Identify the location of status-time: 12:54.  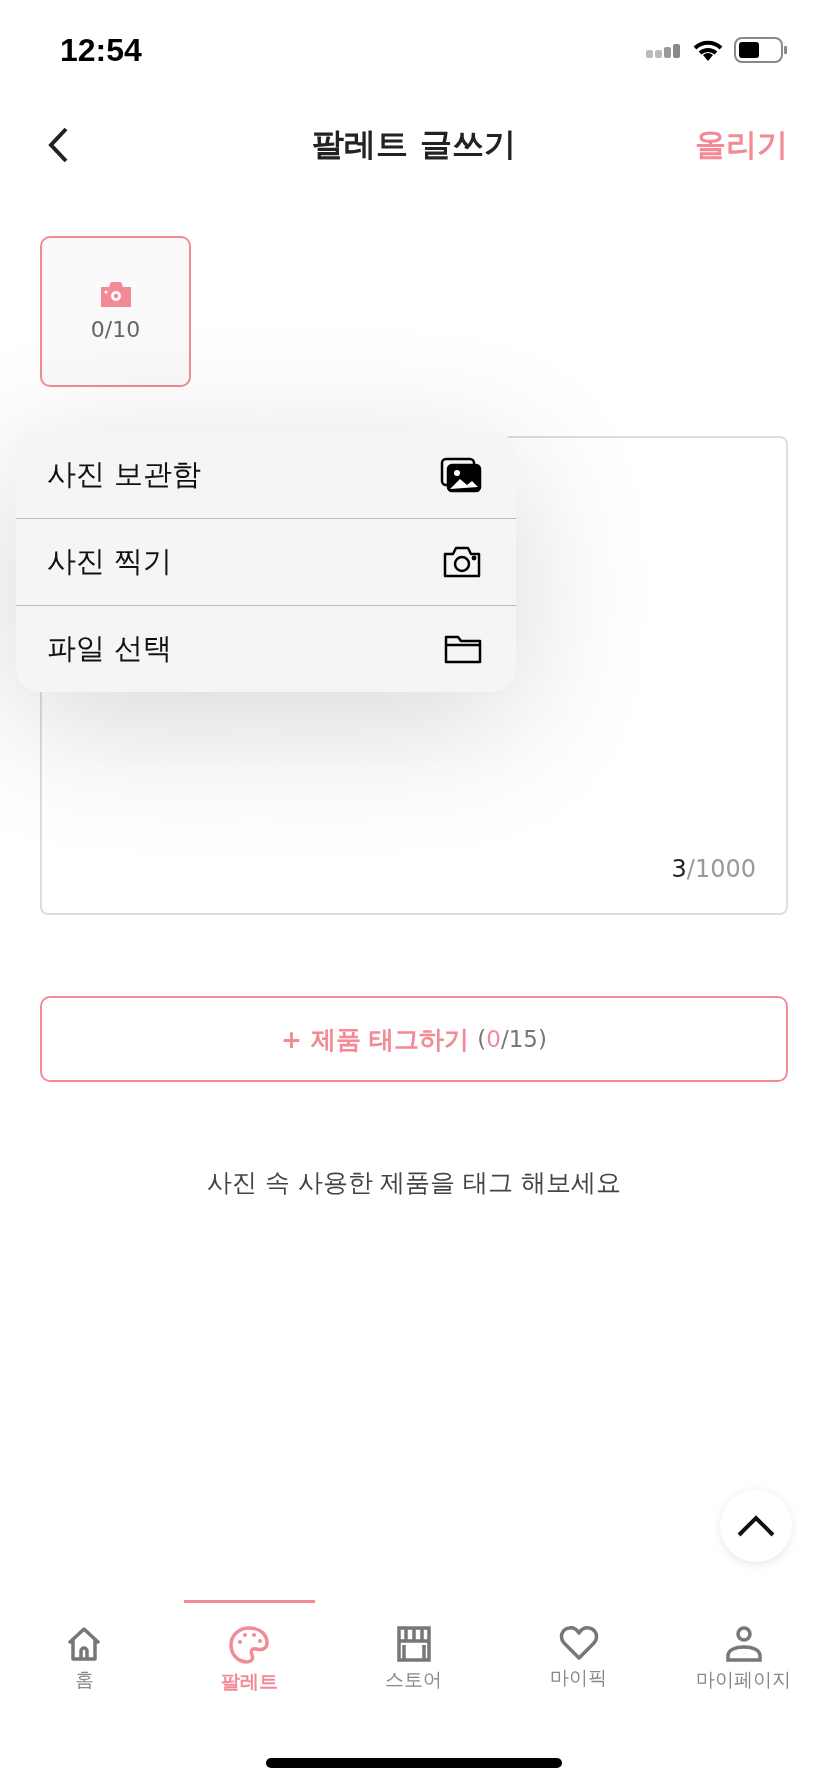
(101, 50).